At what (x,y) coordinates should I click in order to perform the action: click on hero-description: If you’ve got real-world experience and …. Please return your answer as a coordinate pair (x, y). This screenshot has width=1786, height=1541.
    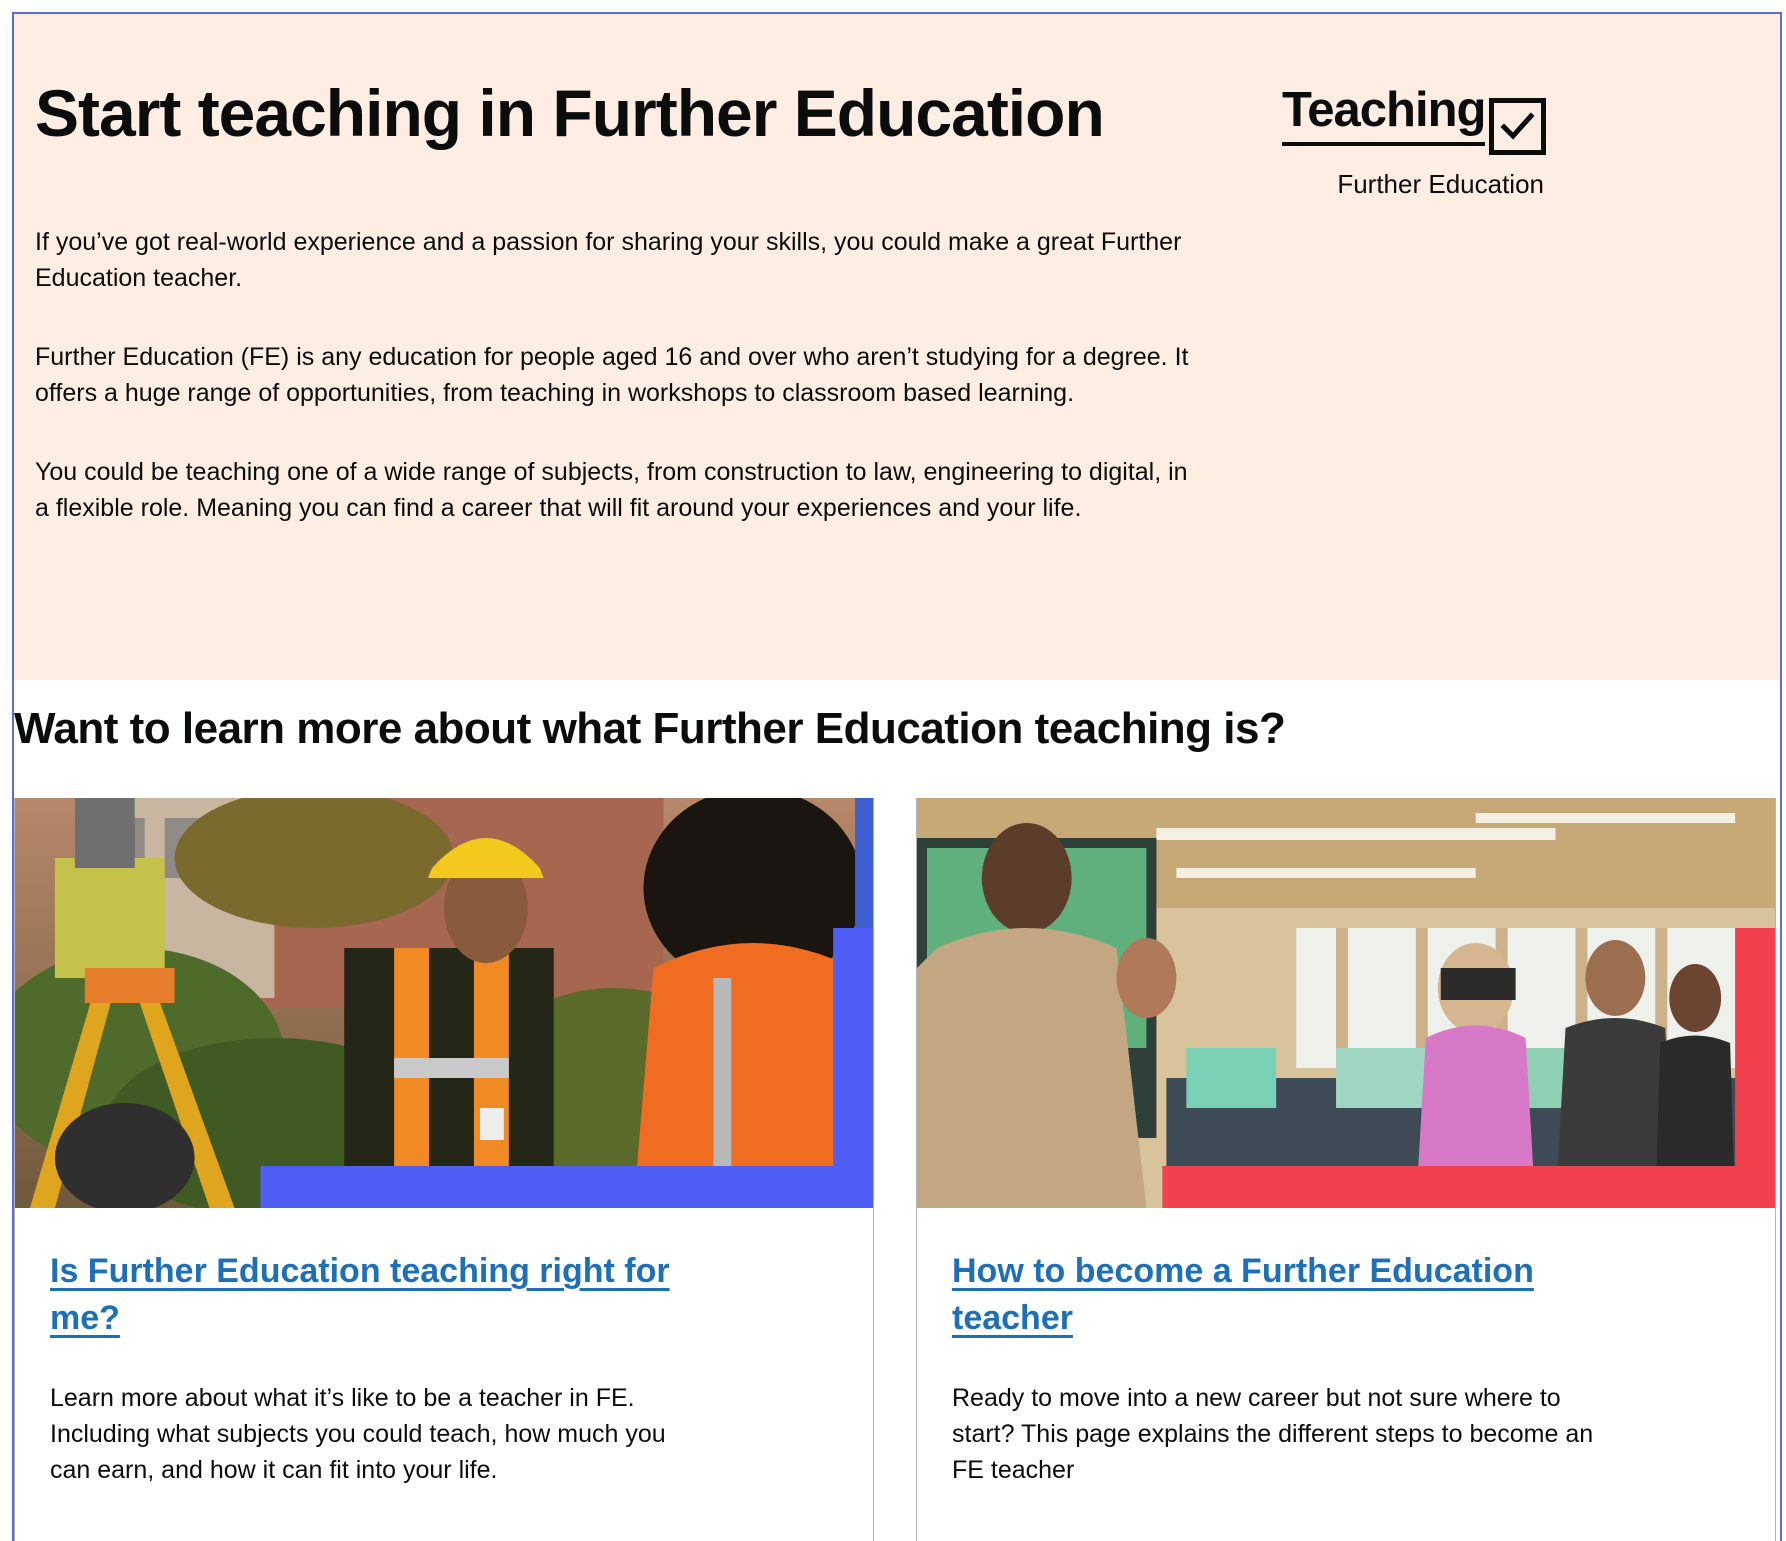
    Looking at the image, I should click on (615, 396).